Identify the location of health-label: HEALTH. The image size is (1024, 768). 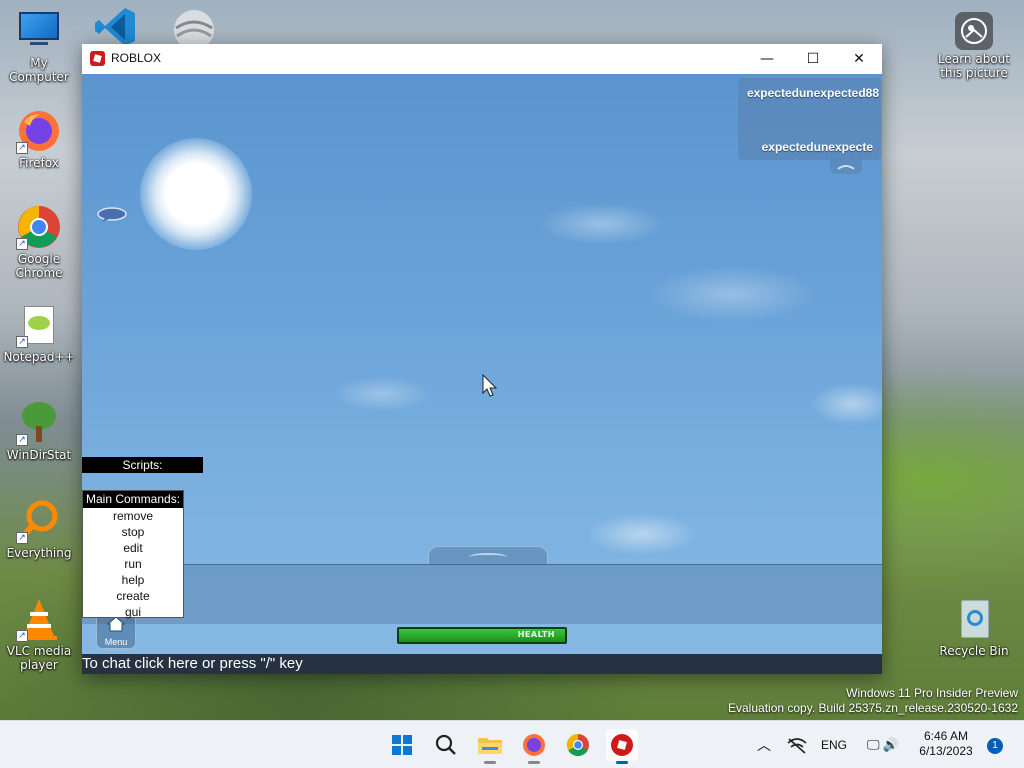
(536, 634).